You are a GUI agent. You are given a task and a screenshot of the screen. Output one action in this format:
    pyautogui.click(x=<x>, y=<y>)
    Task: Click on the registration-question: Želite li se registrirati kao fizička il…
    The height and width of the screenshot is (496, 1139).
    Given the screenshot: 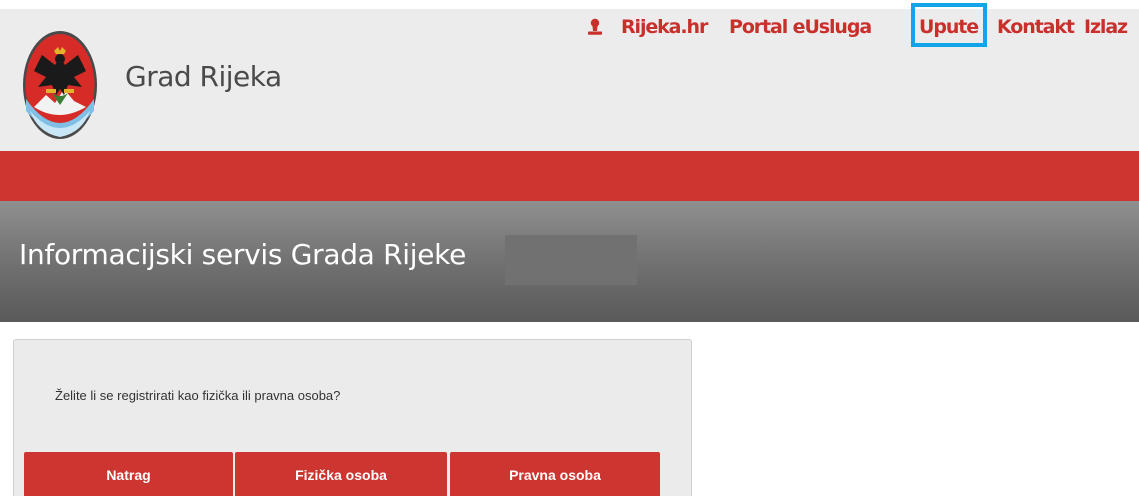 What is the action you would take?
    pyautogui.click(x=198, y=395)
    